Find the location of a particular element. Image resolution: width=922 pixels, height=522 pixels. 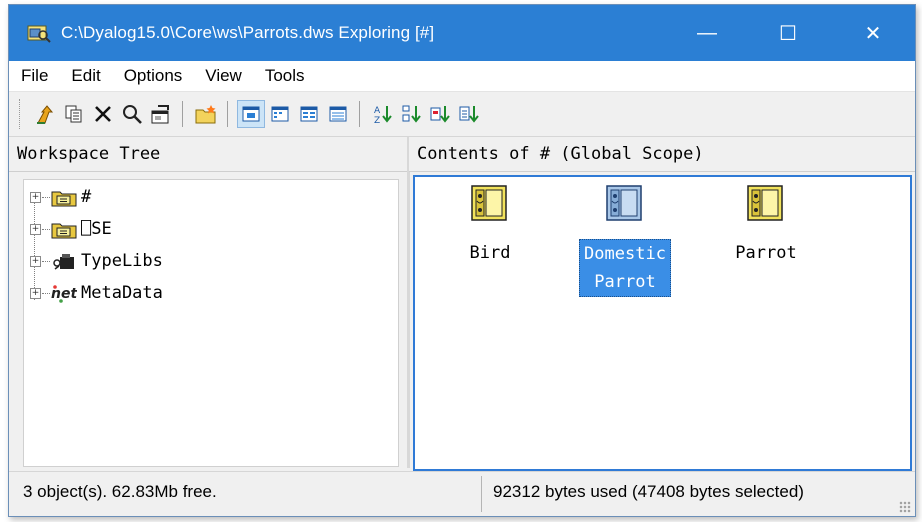

toolbar: AZ is located at coordinates (462, 114).